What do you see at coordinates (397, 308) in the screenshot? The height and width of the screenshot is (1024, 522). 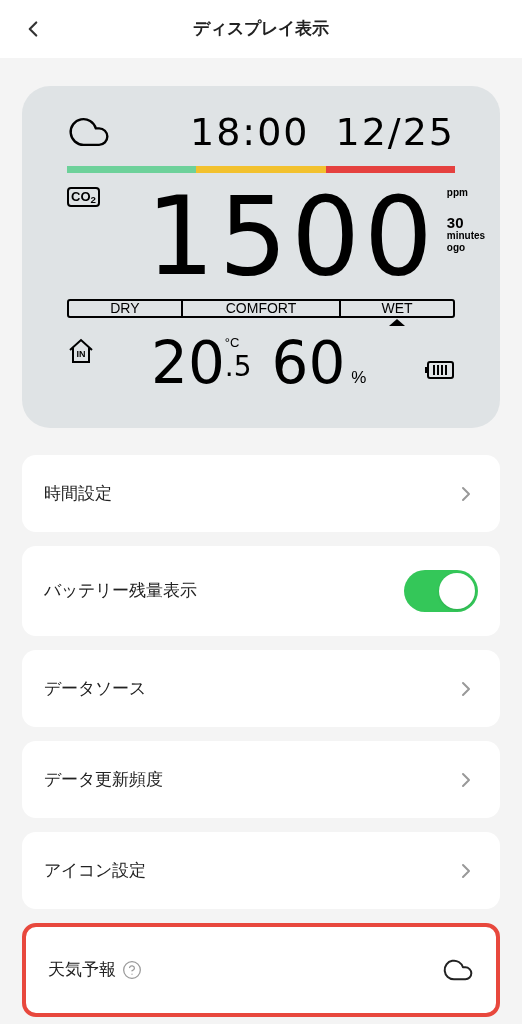 I see `humidity-scale-label: WET` at bounding box center [397, 308].